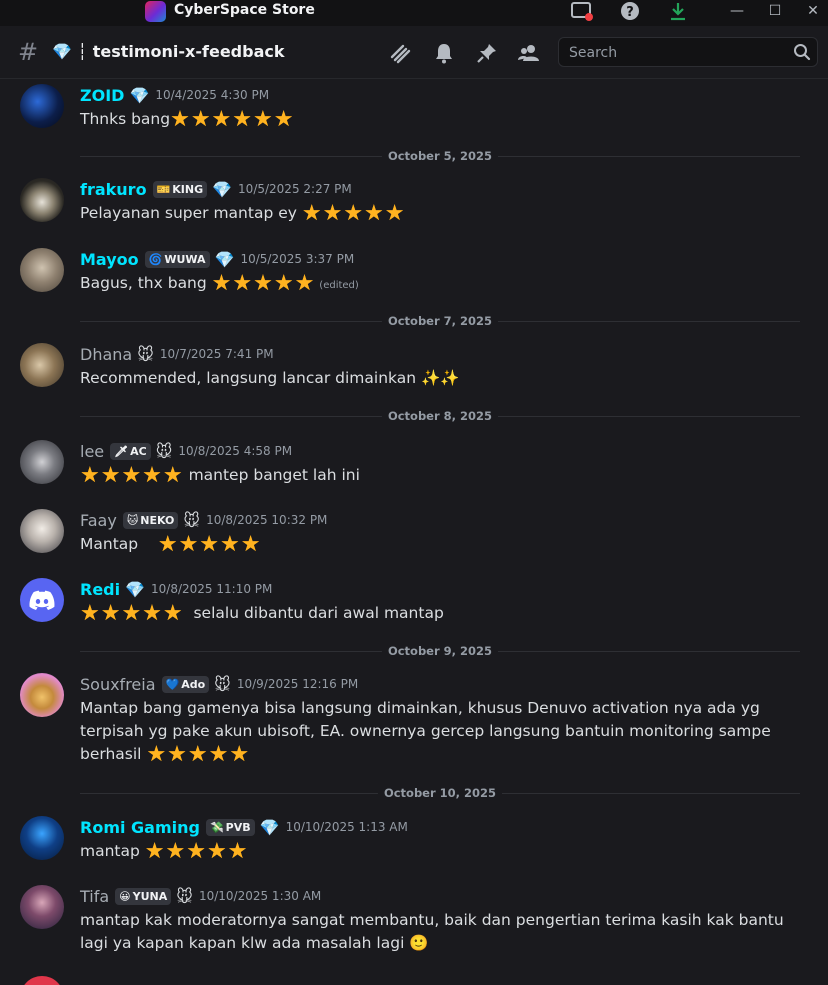 The width and height of the screenshot is (828, 985). What do you see at coordinates (109, 259) in the screenshot?
I see `username: Mayoo` at bounding box center [109, 259].